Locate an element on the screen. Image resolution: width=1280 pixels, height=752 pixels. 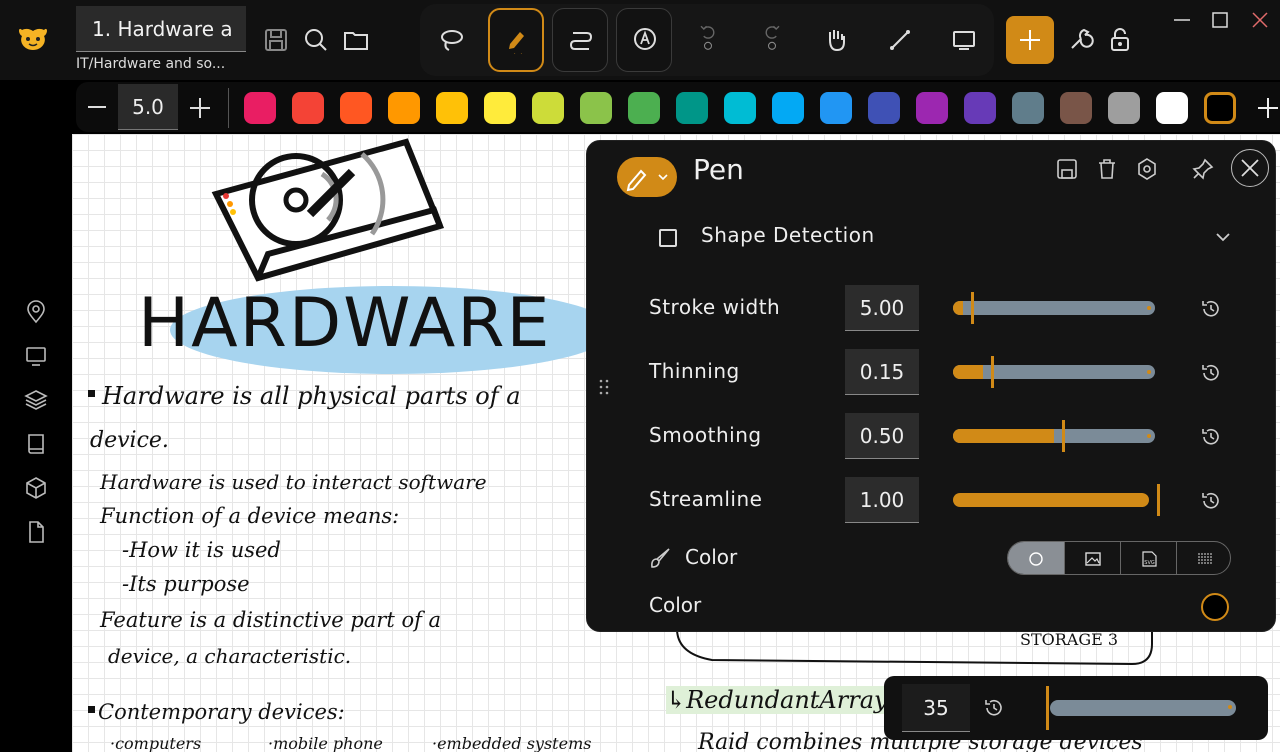
canvas-line: ·embedded systems is located at coordinates (512, 743).